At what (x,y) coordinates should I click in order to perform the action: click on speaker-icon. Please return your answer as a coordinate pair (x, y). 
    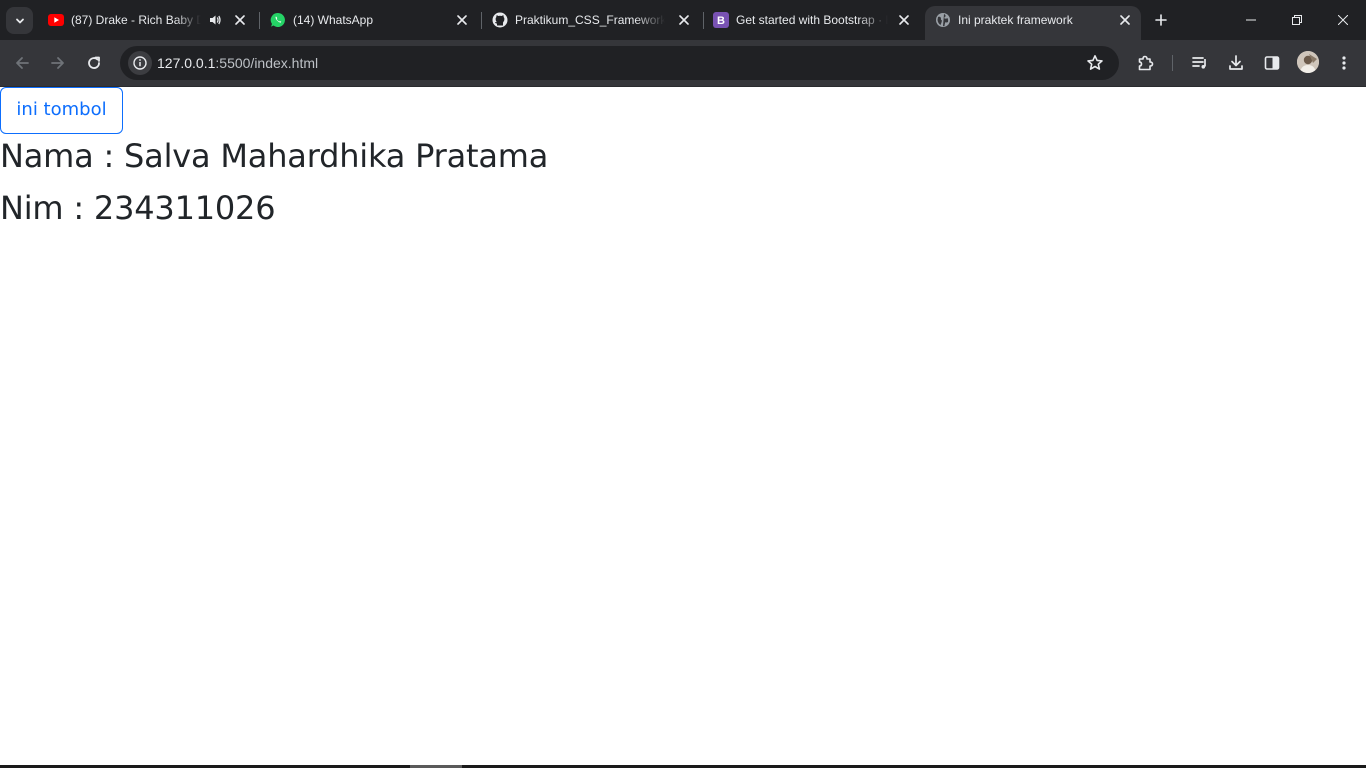
    Looking at the image, I should click on (215, 20).